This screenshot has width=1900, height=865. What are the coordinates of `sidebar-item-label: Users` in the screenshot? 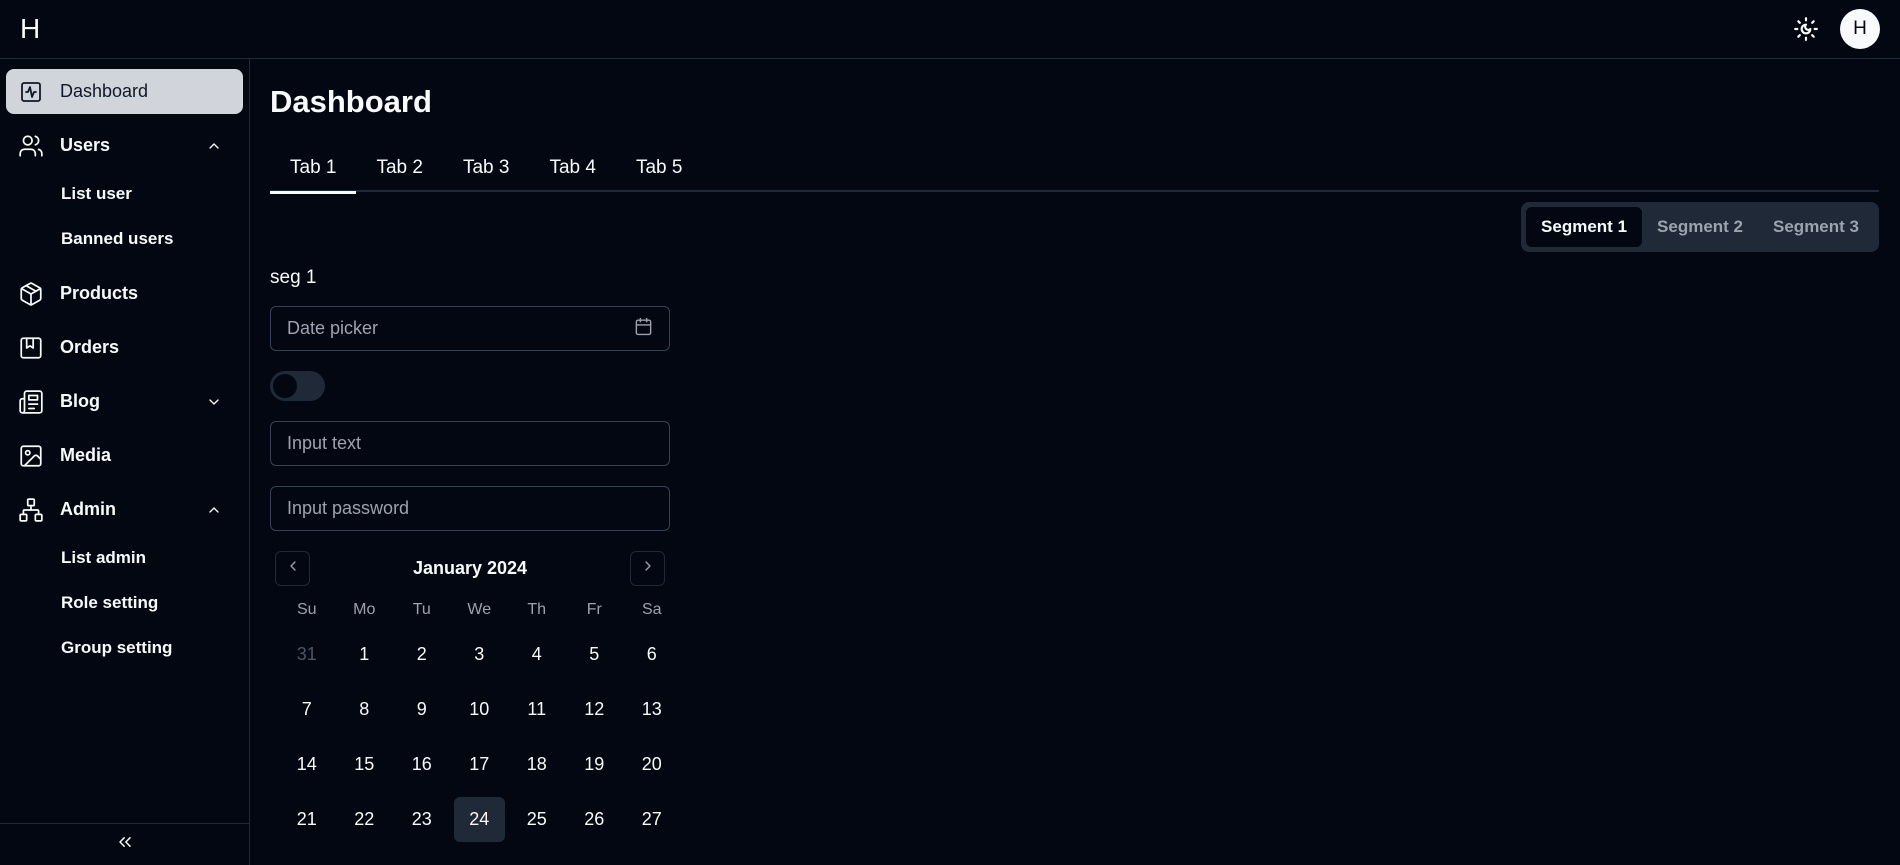 It's located at (85, 145).